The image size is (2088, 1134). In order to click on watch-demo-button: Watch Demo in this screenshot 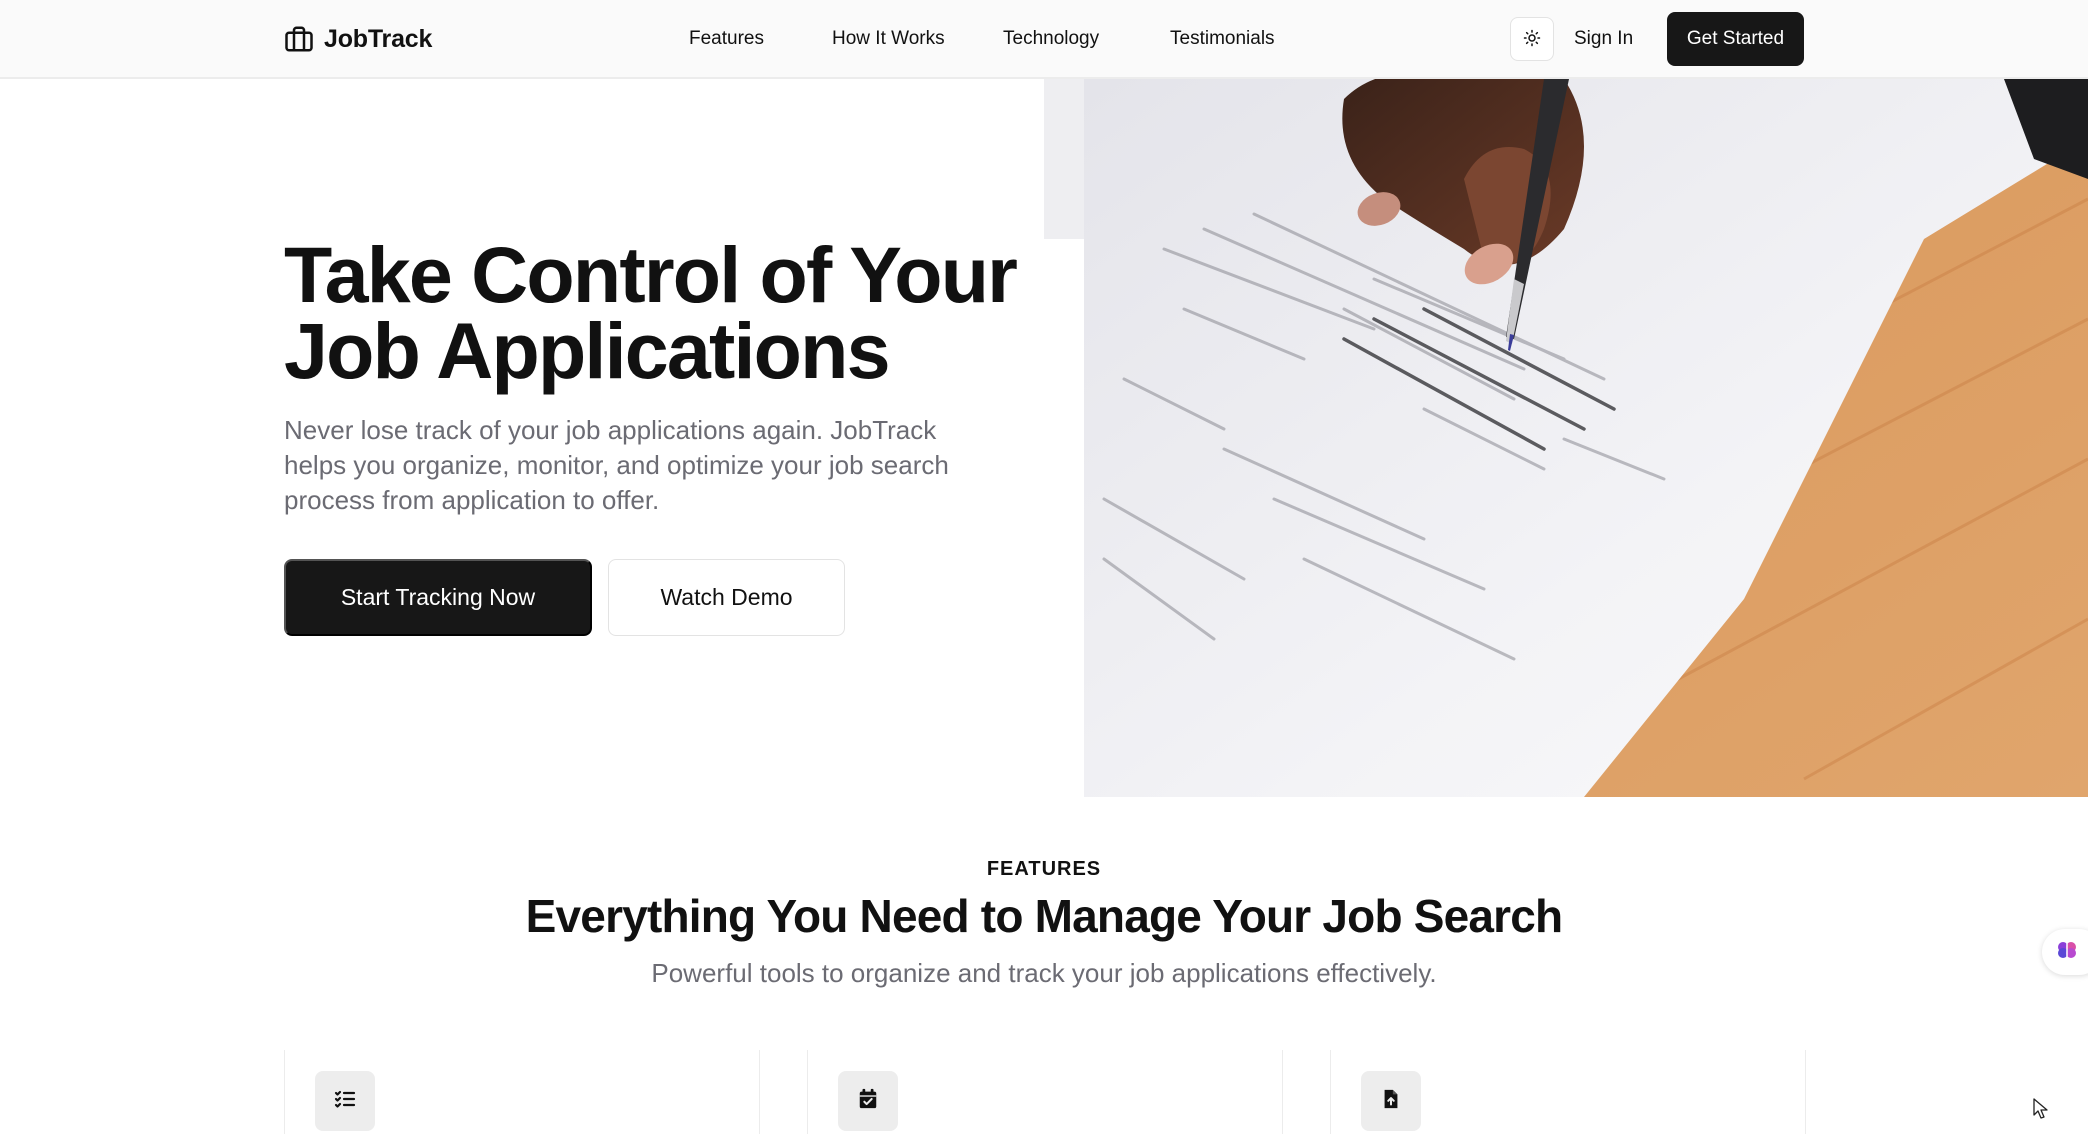, I will do `click(726, 597)`.